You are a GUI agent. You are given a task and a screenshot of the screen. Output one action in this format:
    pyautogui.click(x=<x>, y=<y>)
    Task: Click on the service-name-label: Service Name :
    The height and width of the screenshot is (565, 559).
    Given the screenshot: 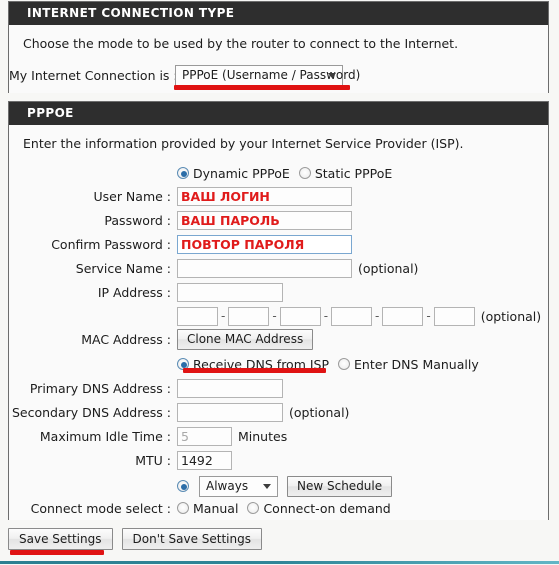 What is the action you would take?
    pyautogui.click(x=123, y=268)
    